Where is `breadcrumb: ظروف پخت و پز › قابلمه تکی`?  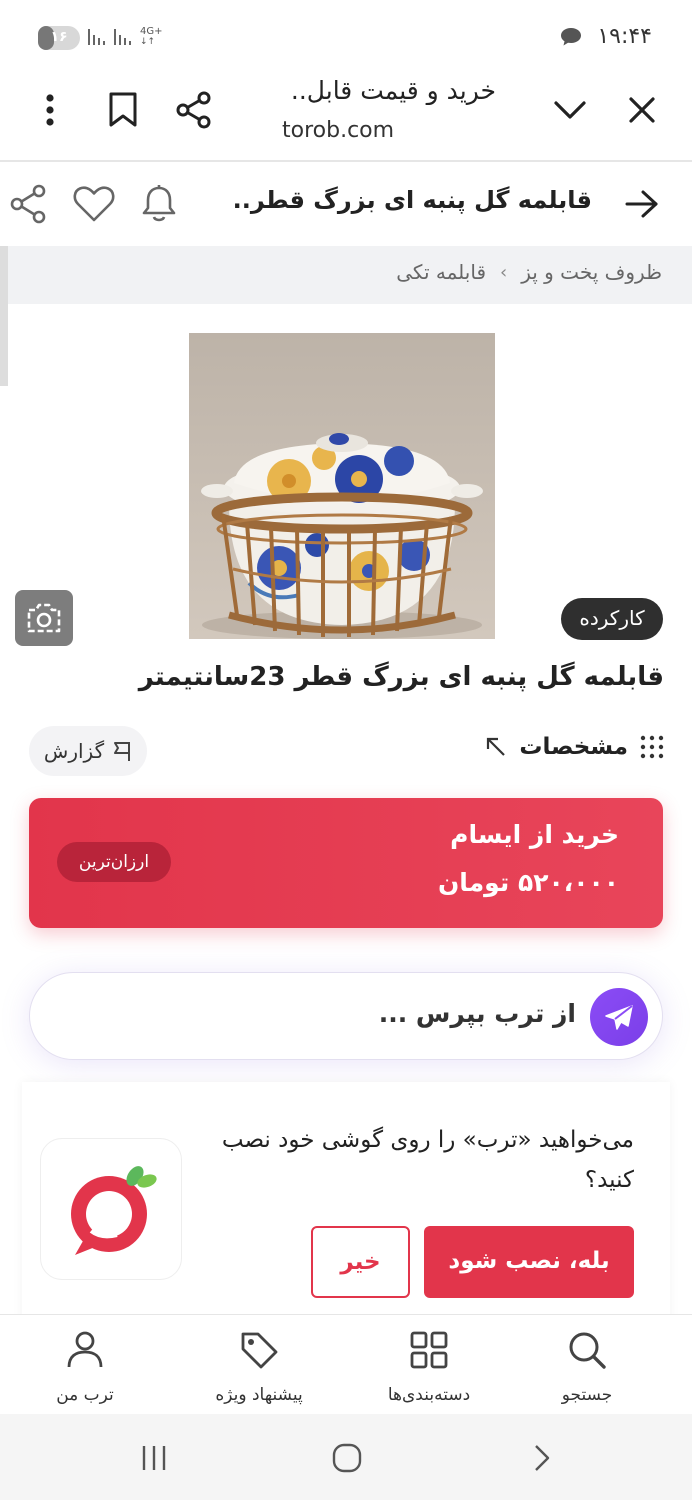 breadcrumb: ظروف پخت و پز › قابلمه تکی is located at coordinates (346, 275).